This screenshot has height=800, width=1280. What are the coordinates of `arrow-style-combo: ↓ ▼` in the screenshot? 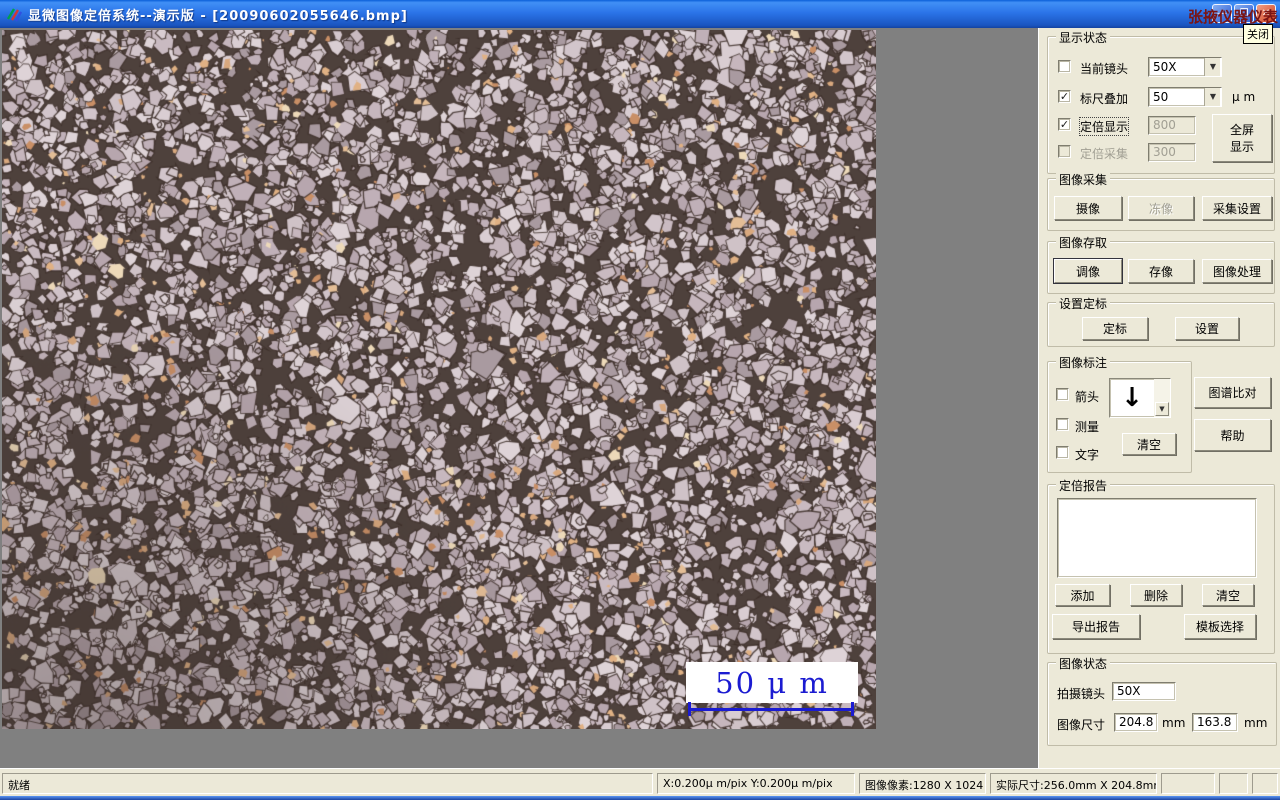 It's located at (1140, 398).